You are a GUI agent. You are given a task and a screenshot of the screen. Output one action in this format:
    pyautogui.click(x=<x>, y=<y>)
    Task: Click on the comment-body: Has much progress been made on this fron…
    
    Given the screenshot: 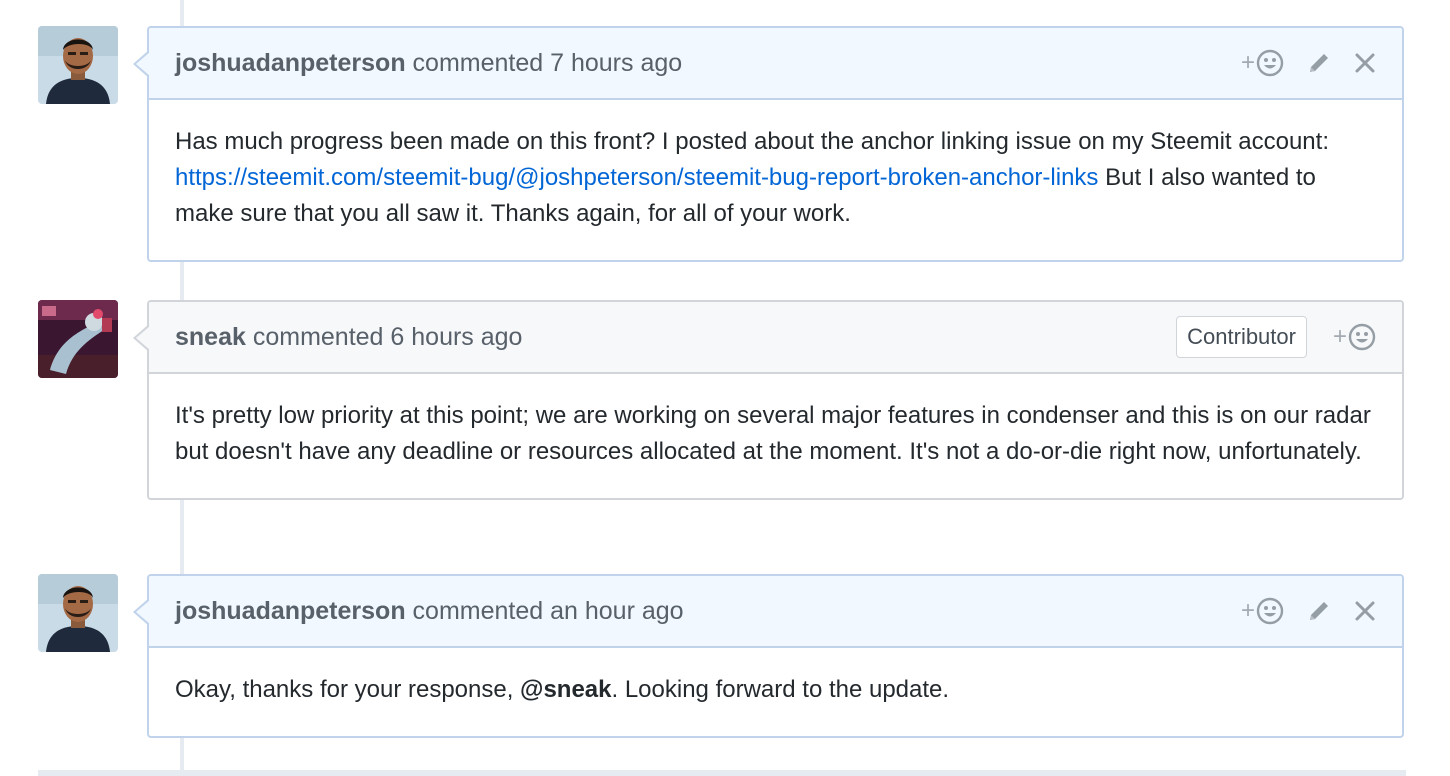 What is the action you would take?
    pyautogui.click(x=752, y=177)
    